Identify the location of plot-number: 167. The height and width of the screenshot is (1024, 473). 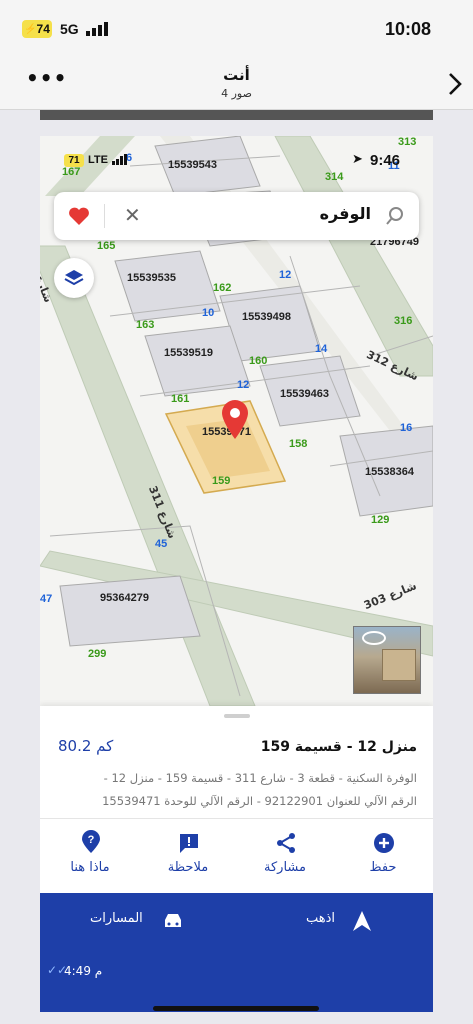
(71, 172).